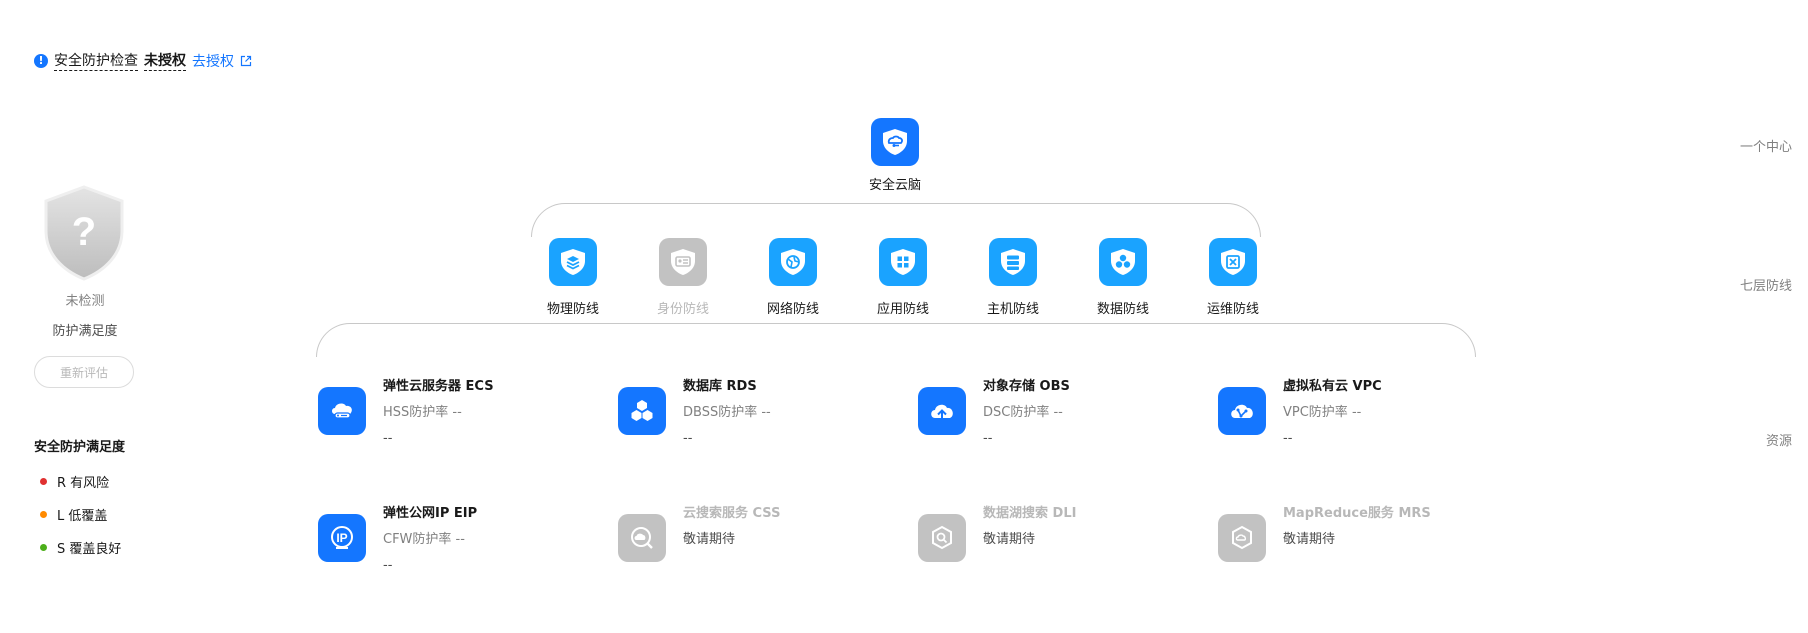 This screenshot has height=633, width=1808. I want to click on resource-name: 对象存储 OBS, so click(1026, 386).